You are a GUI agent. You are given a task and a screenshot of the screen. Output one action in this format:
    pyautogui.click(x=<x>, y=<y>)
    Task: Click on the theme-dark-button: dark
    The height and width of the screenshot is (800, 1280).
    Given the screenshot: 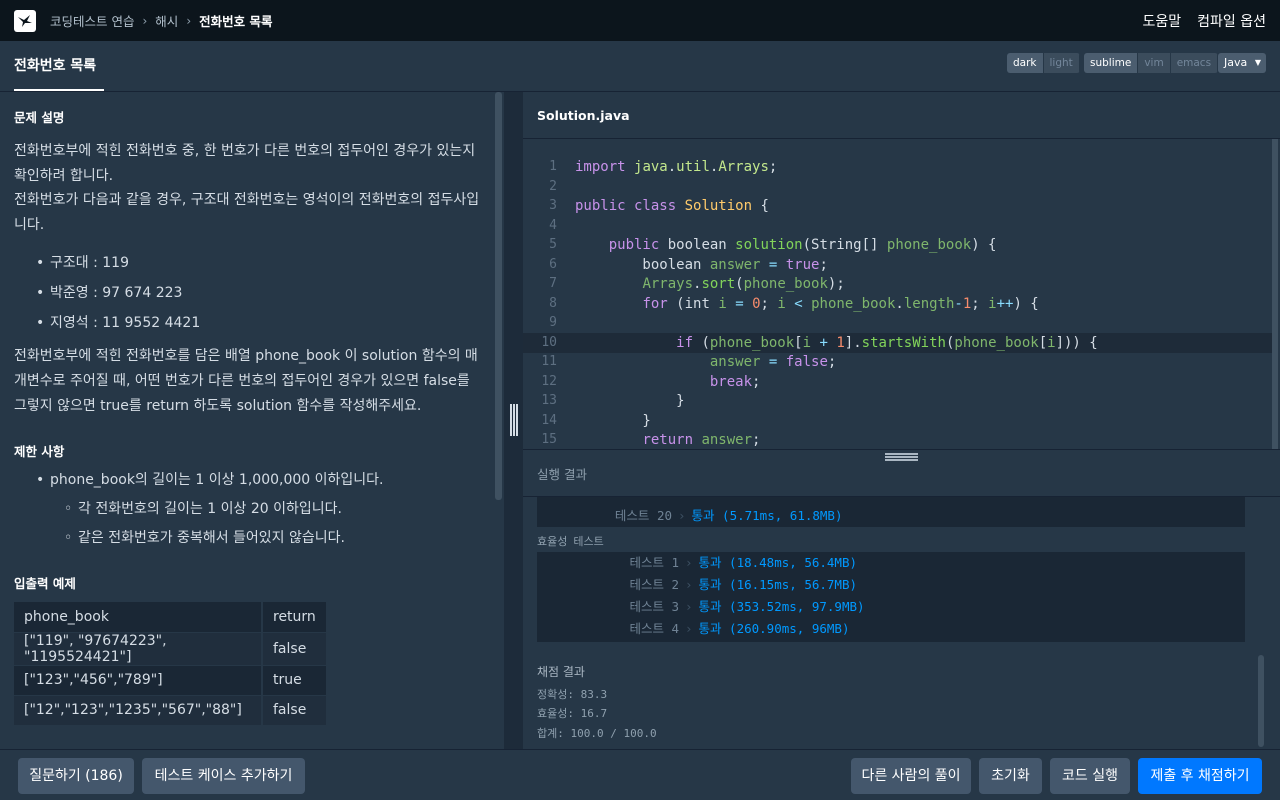 What is the action you would take?
    pyautogui.click(x=1025, y=63)
    